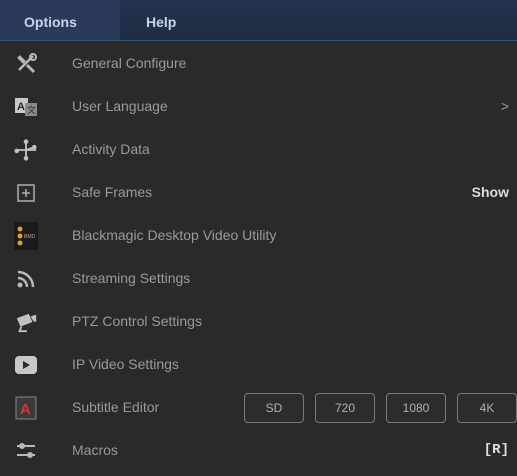 Image resolution: width=517 pixels, height=476 pixels. Describe the element at coordinates (258, 364) in the screenshot. I see `menu-item-ip-video: IP Video Settings` at that location.